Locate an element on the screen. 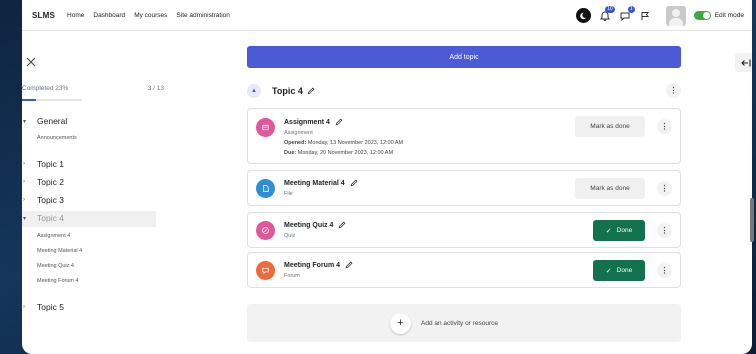 The height and width of the screenshot is (354, 756). section-label: Topic 5 is located at coordinates (50, 307).